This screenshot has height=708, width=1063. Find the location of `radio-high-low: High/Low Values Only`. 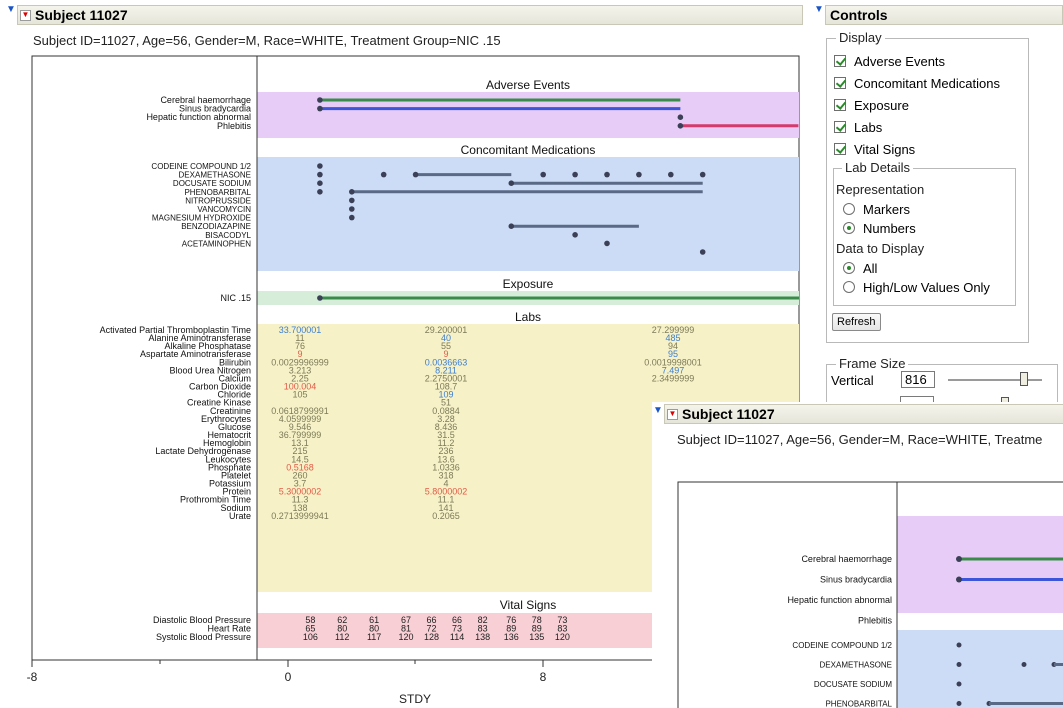

radio-high-low: High/Low Values Only is located at coordinates (916, 287).